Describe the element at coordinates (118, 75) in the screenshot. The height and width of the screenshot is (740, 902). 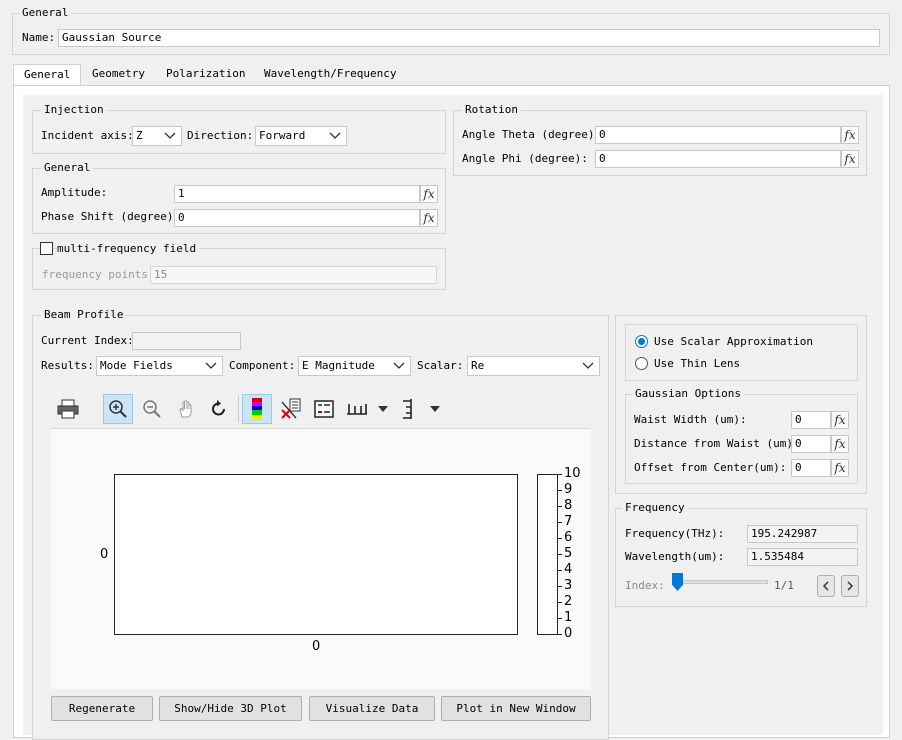
I see `tab-geometry: Geometry` at that location.